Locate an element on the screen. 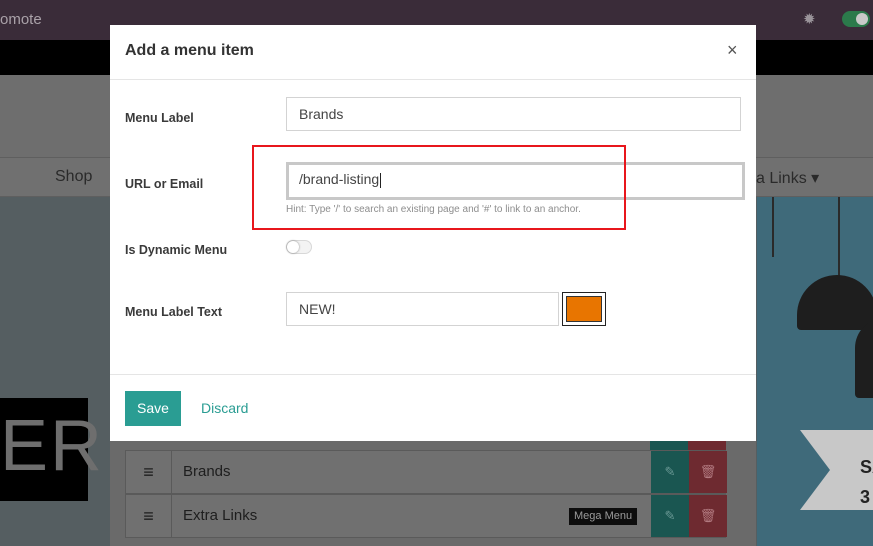  menu-row-label: Brands is located at coordinates (207, 471).